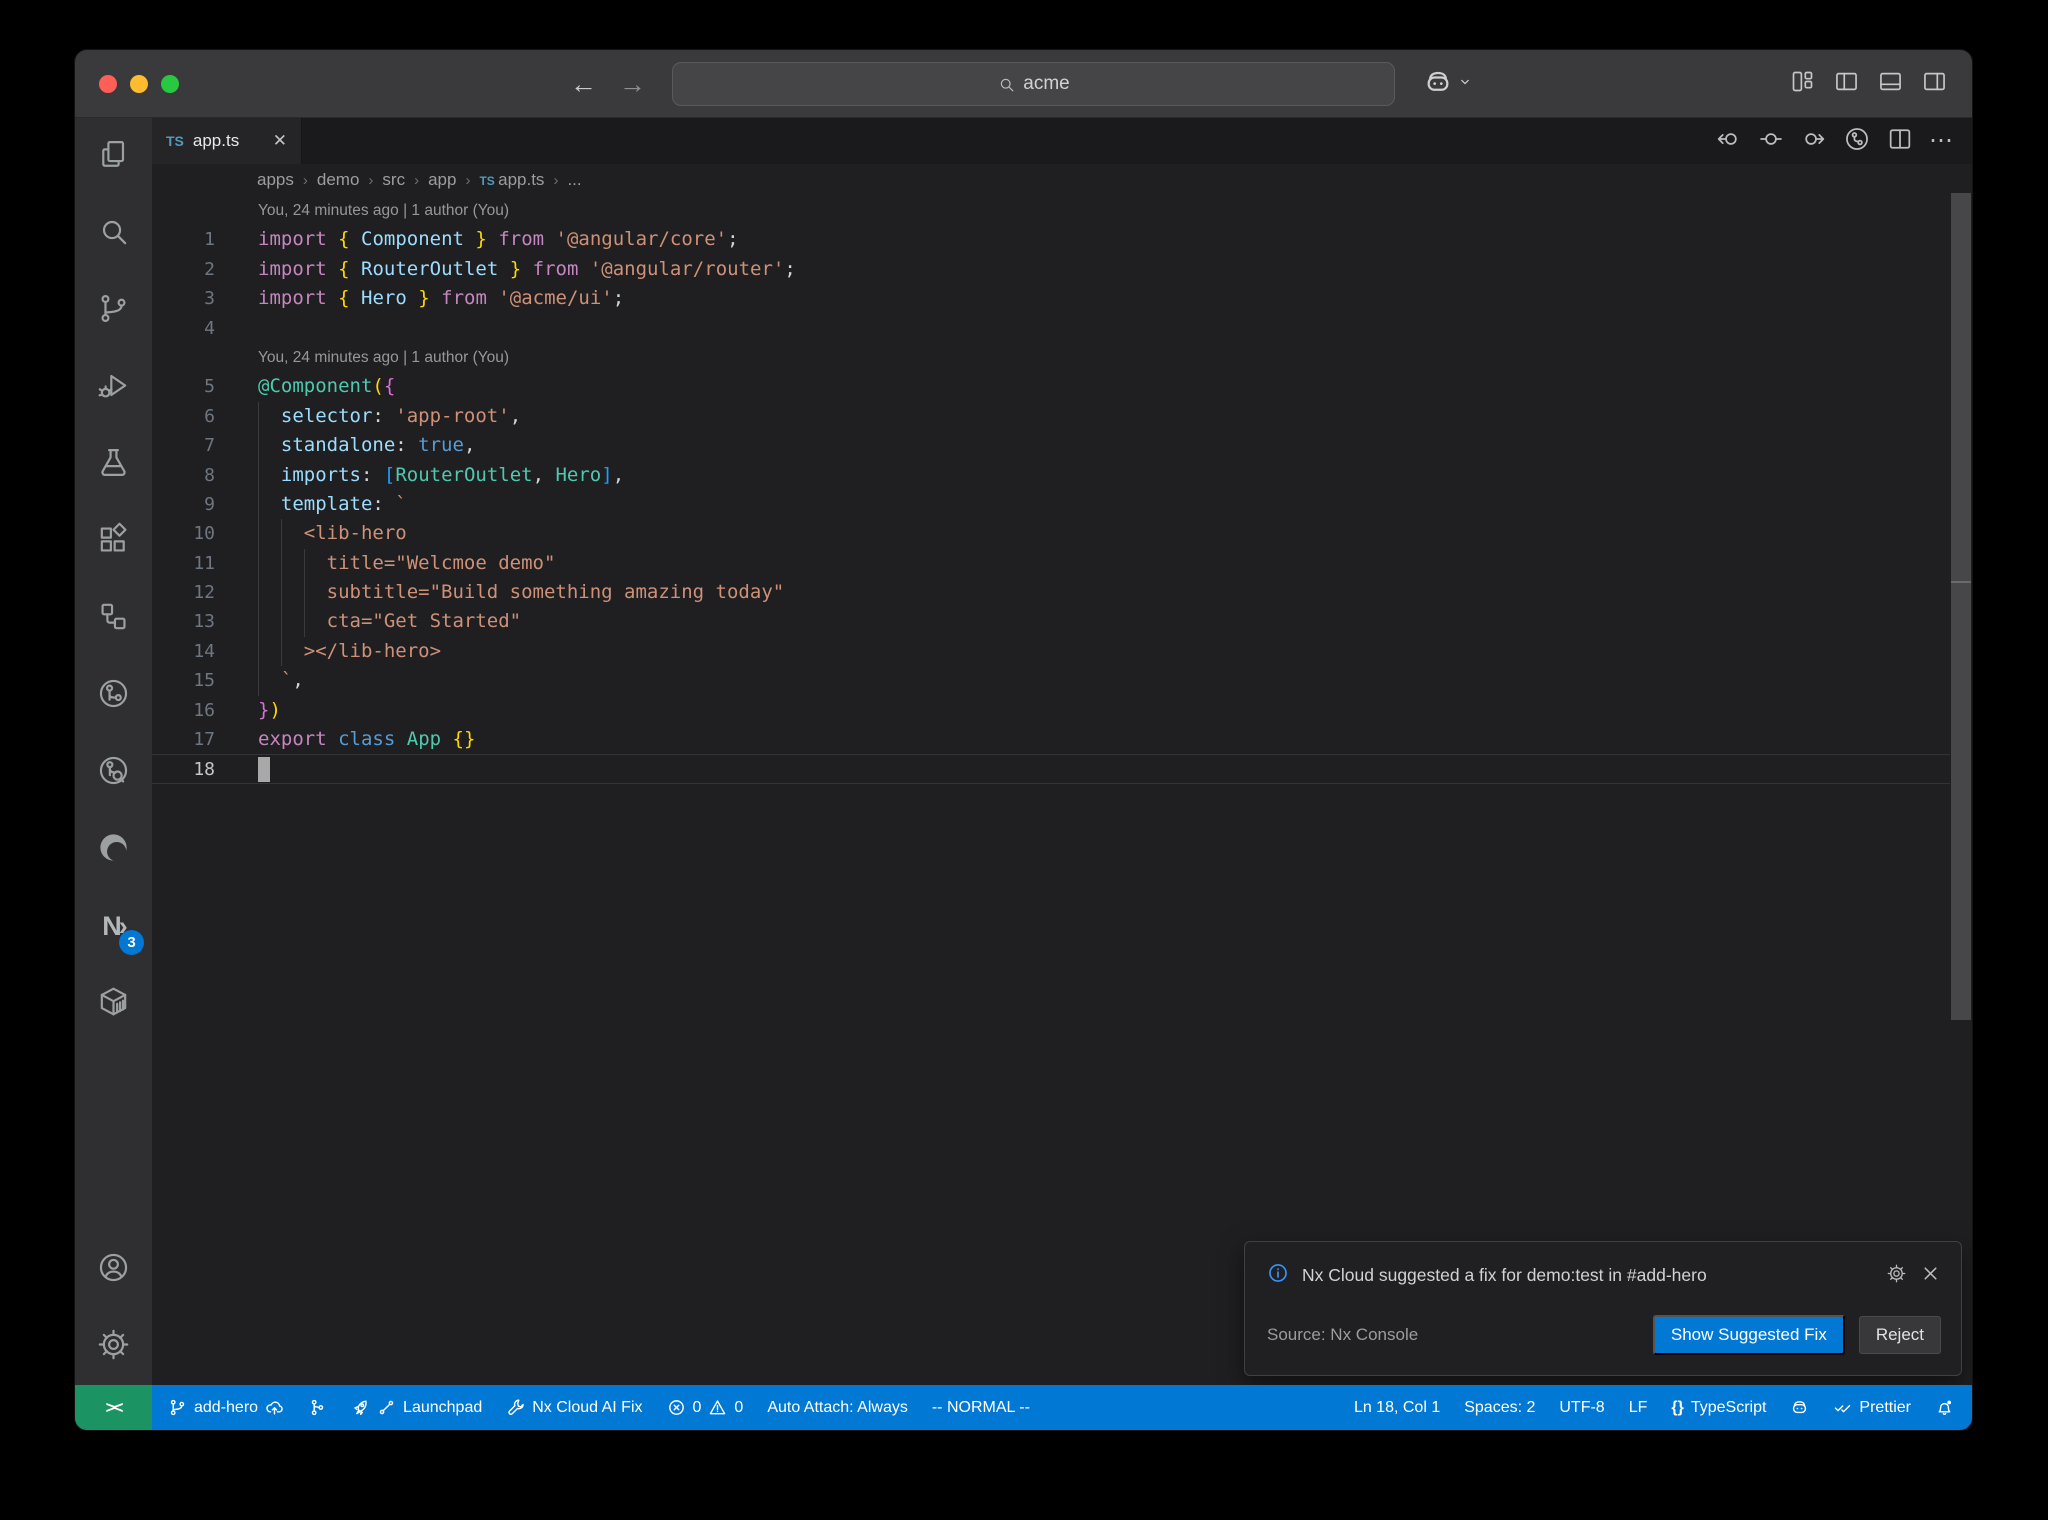 The height and width of the screenshot is (1520, 2048). I want to click on status-launchpad: Launchpad, so click(416, 1407).